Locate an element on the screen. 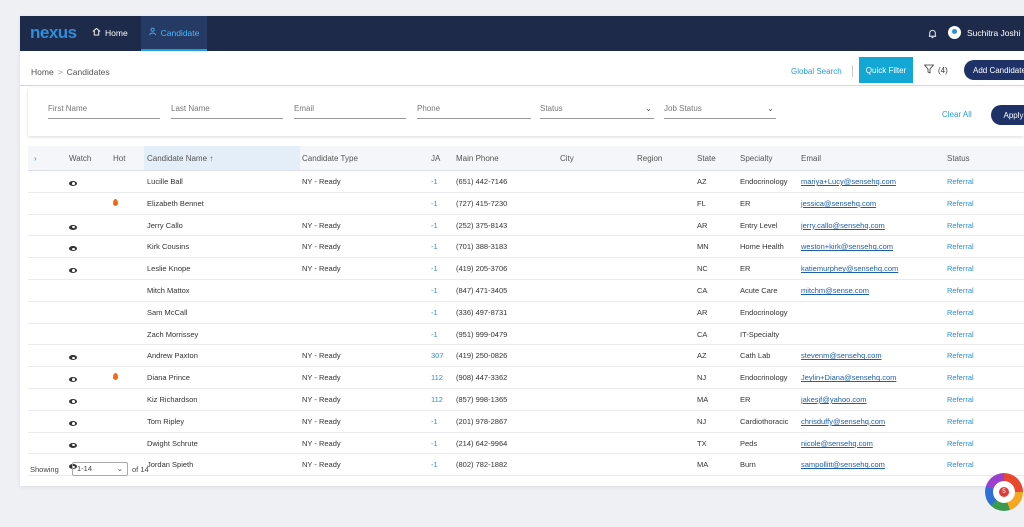 The width and height of the screenshot is (1024, 527). filter-button: (4) is located at coordinates (935, 70).